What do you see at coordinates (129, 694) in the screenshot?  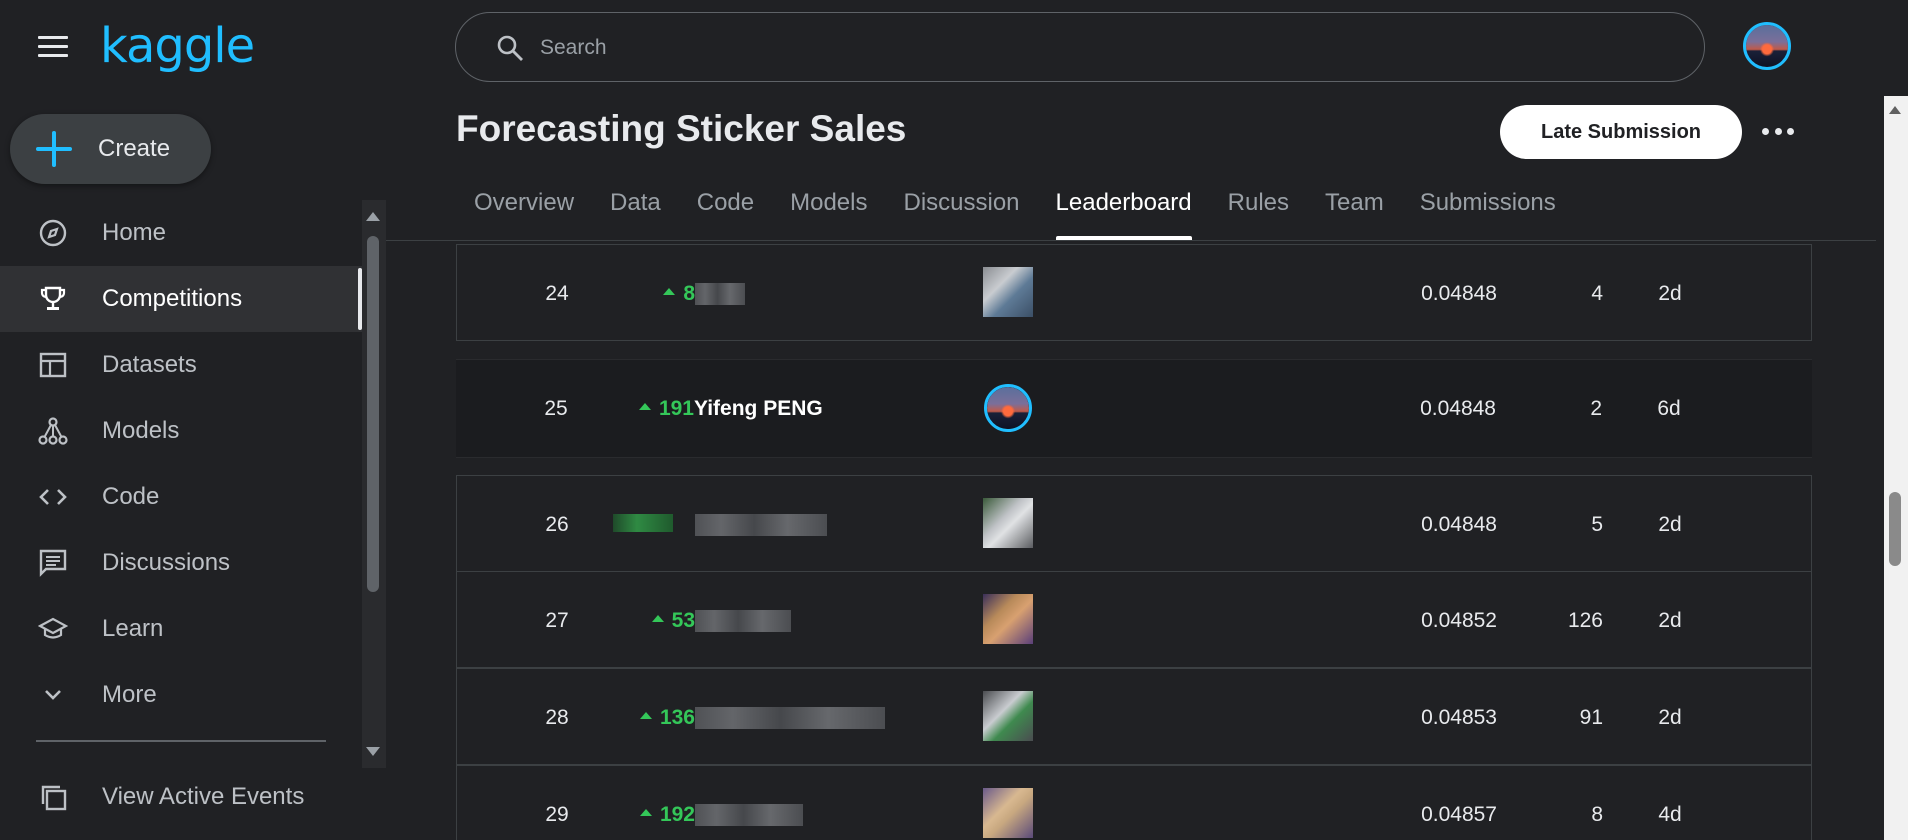 I see `sidebar-item-label: More` at bounding box center [129, 694].